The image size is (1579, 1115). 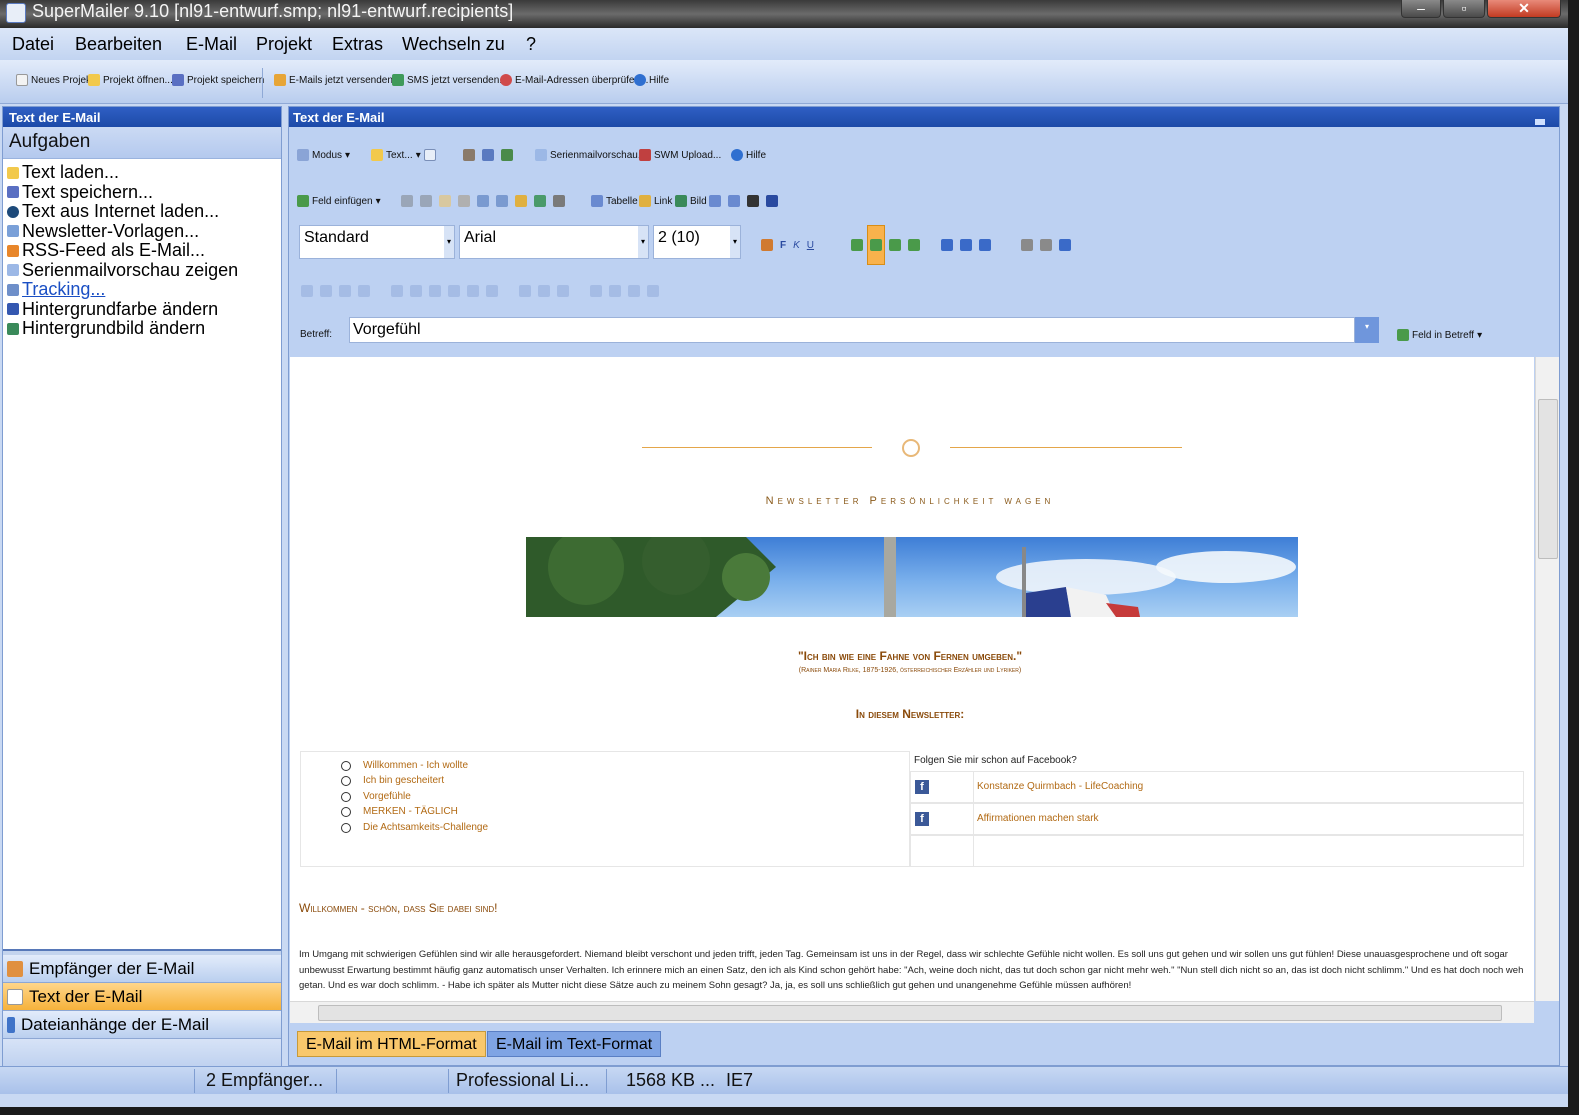 What do you see at coordinates (435, 291) in the screenshot?
I see `delete-row-icon` at bounding box center [435, 291].